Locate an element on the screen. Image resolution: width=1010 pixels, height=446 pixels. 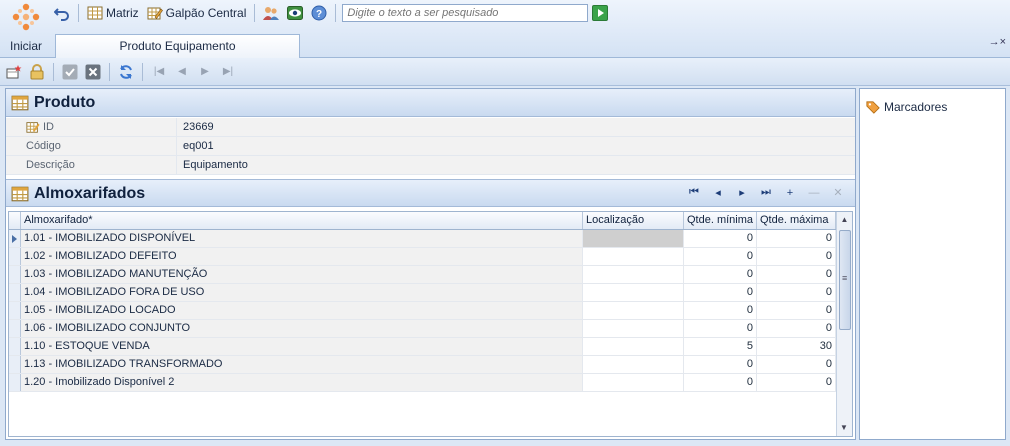
separator is located at coordinates (336, 13).